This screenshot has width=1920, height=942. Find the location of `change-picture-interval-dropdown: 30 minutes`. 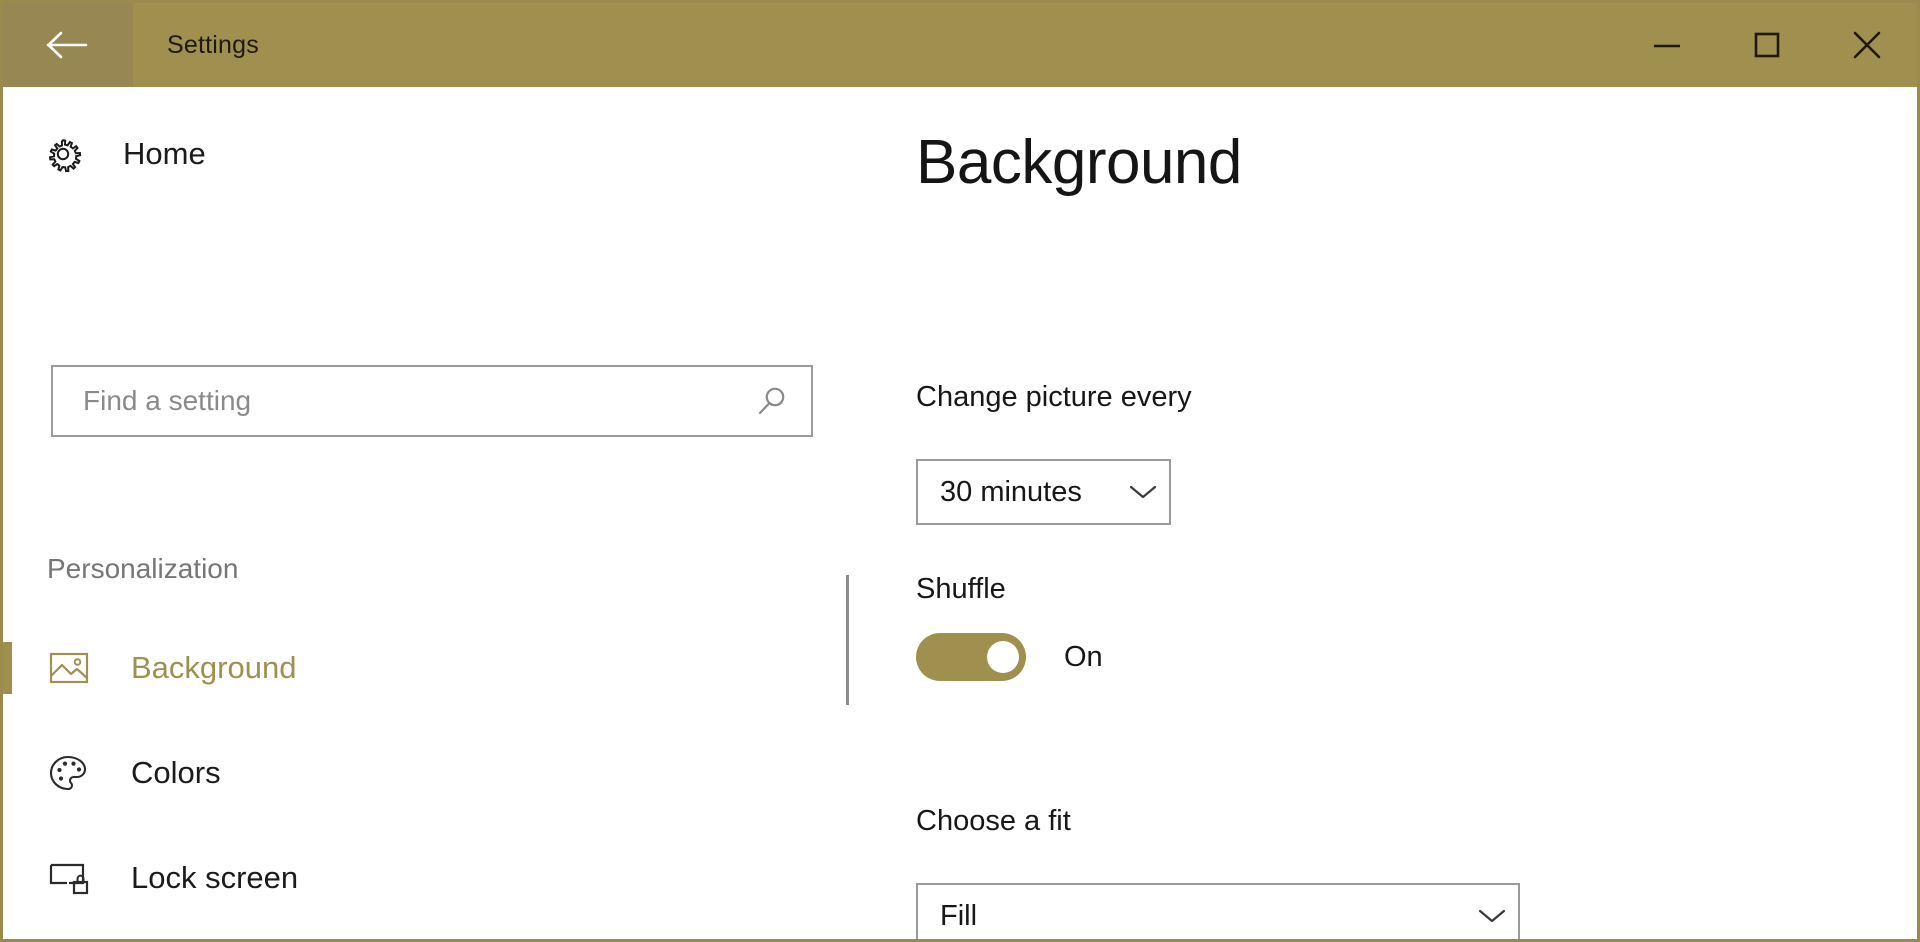

change-picture-interval-dropdown: 30 minutes is located at coordinates (1043, 492).